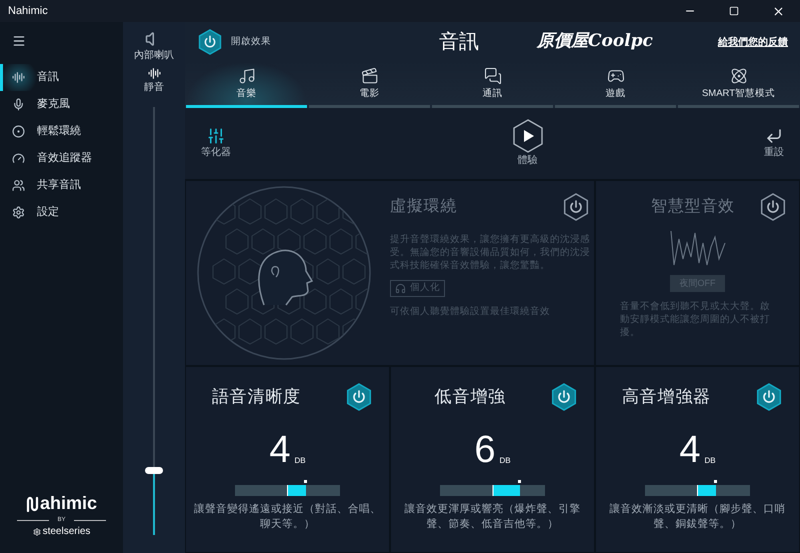  Describe the element at coordinates (18, 104) in the screenshot. I see `microphone-icon` at that location.